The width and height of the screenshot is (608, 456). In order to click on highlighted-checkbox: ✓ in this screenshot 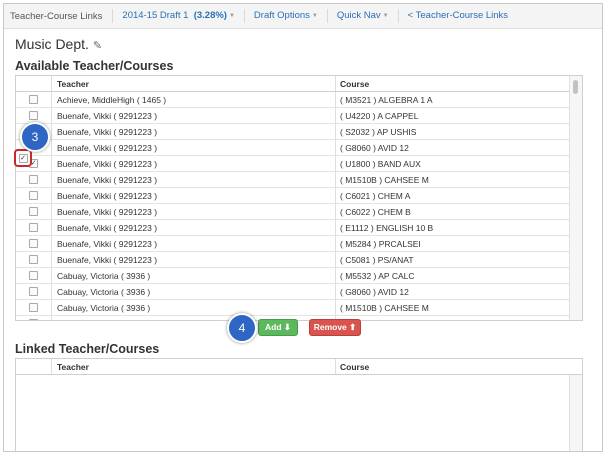, I will do `click(23, 158)`.